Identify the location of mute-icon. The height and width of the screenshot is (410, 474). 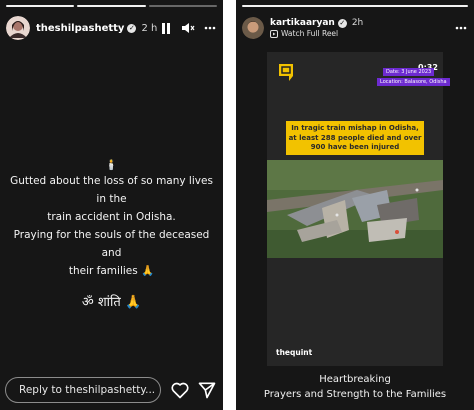
(188, 28).